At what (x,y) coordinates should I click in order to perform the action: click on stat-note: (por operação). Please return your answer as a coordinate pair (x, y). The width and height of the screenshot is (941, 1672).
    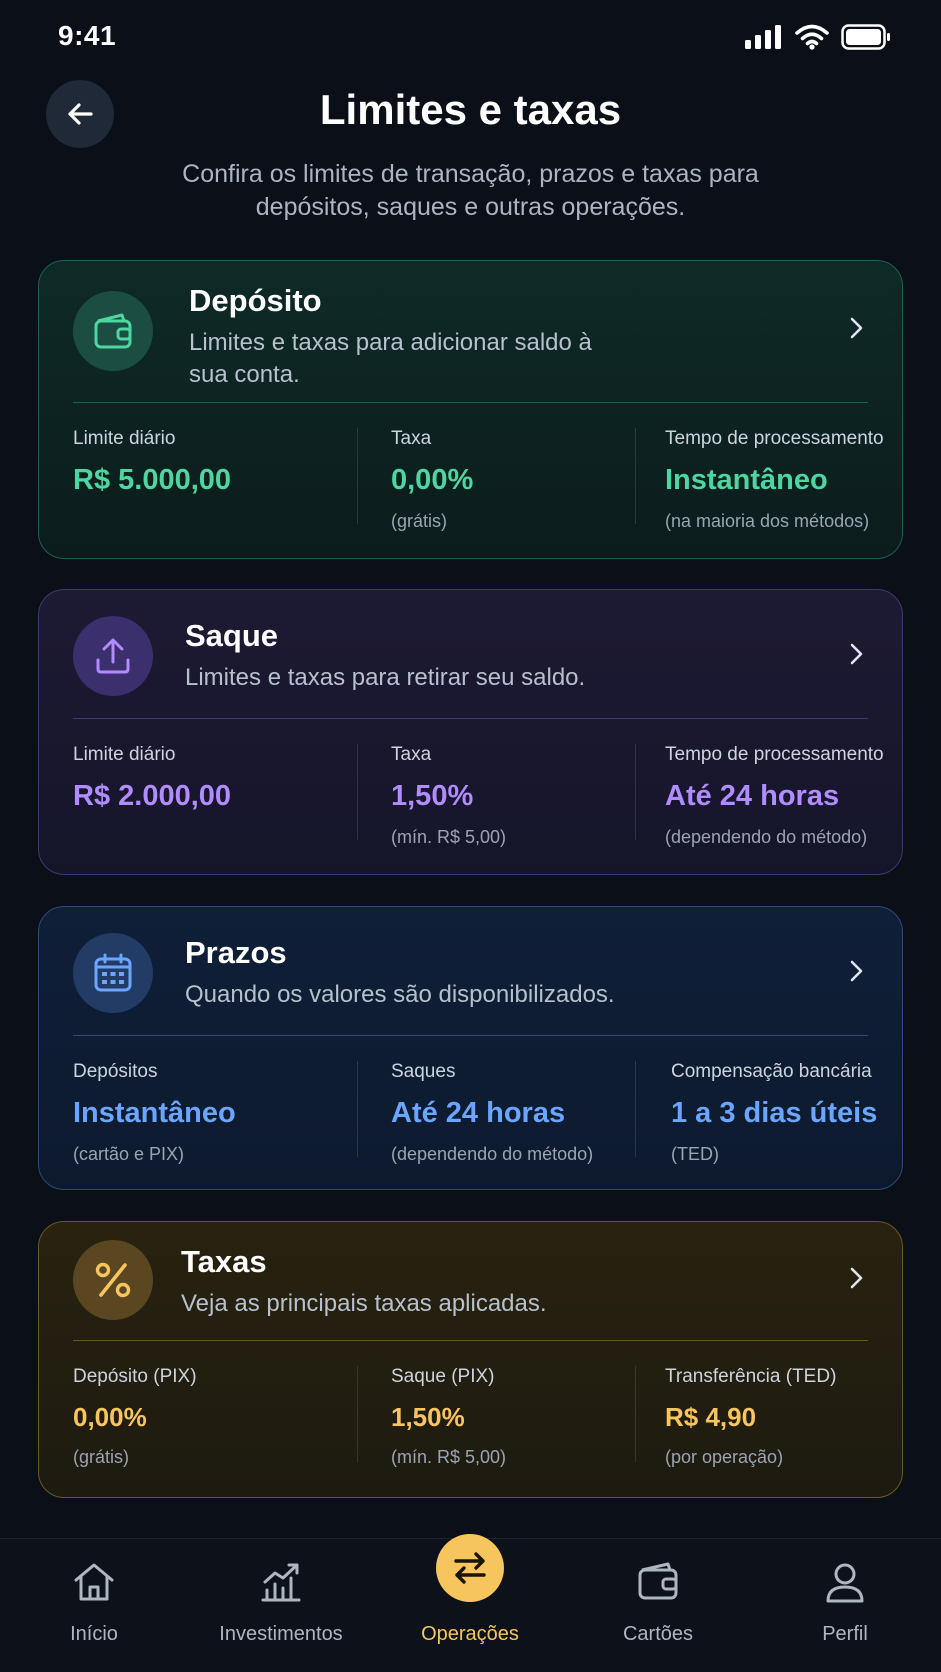
    Looking at the image, I should click on (724, 1457).